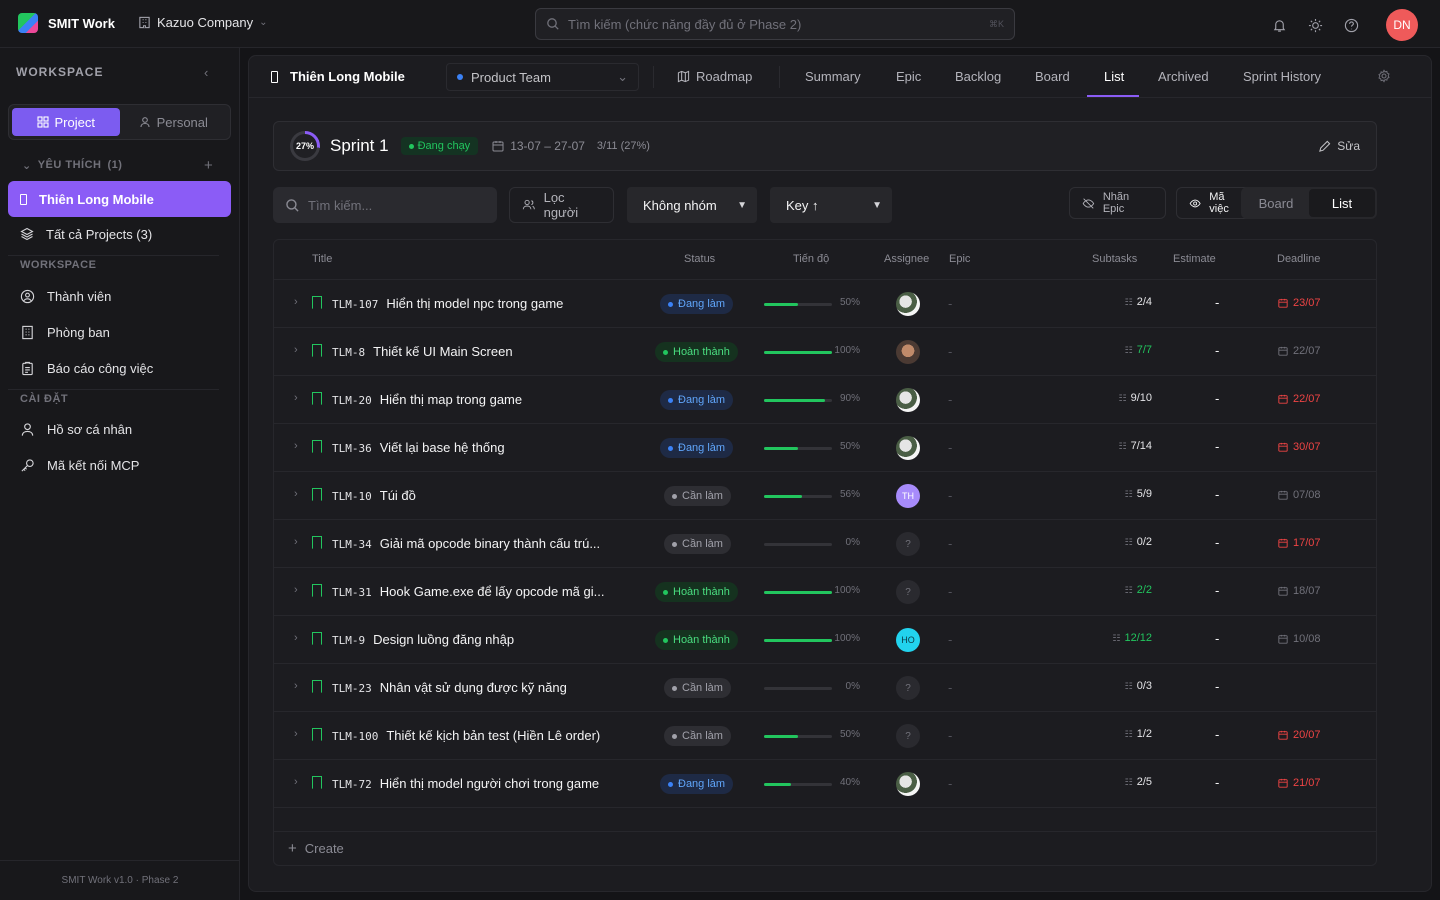 The width and height of the screenshot is (1440, 900). What do you see at coordinates (1117, 203) in the screenshot?
I see `epic-label-toggle: Nhãn Epic` at bounding box center [1117, 203].